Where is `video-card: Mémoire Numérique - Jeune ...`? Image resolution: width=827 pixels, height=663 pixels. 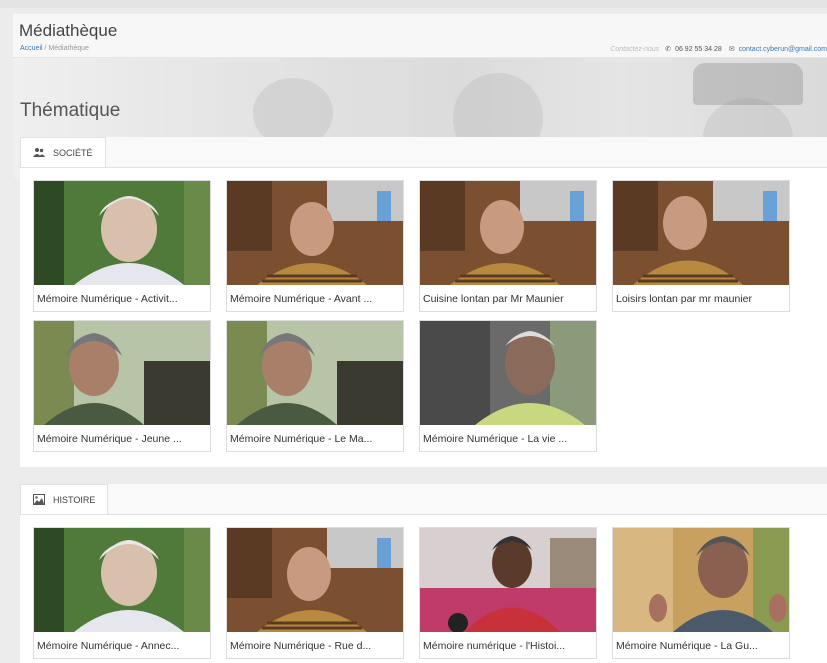 video-card: Mémoire Numérique - Jeune ... is located at coordinates (122, 386).